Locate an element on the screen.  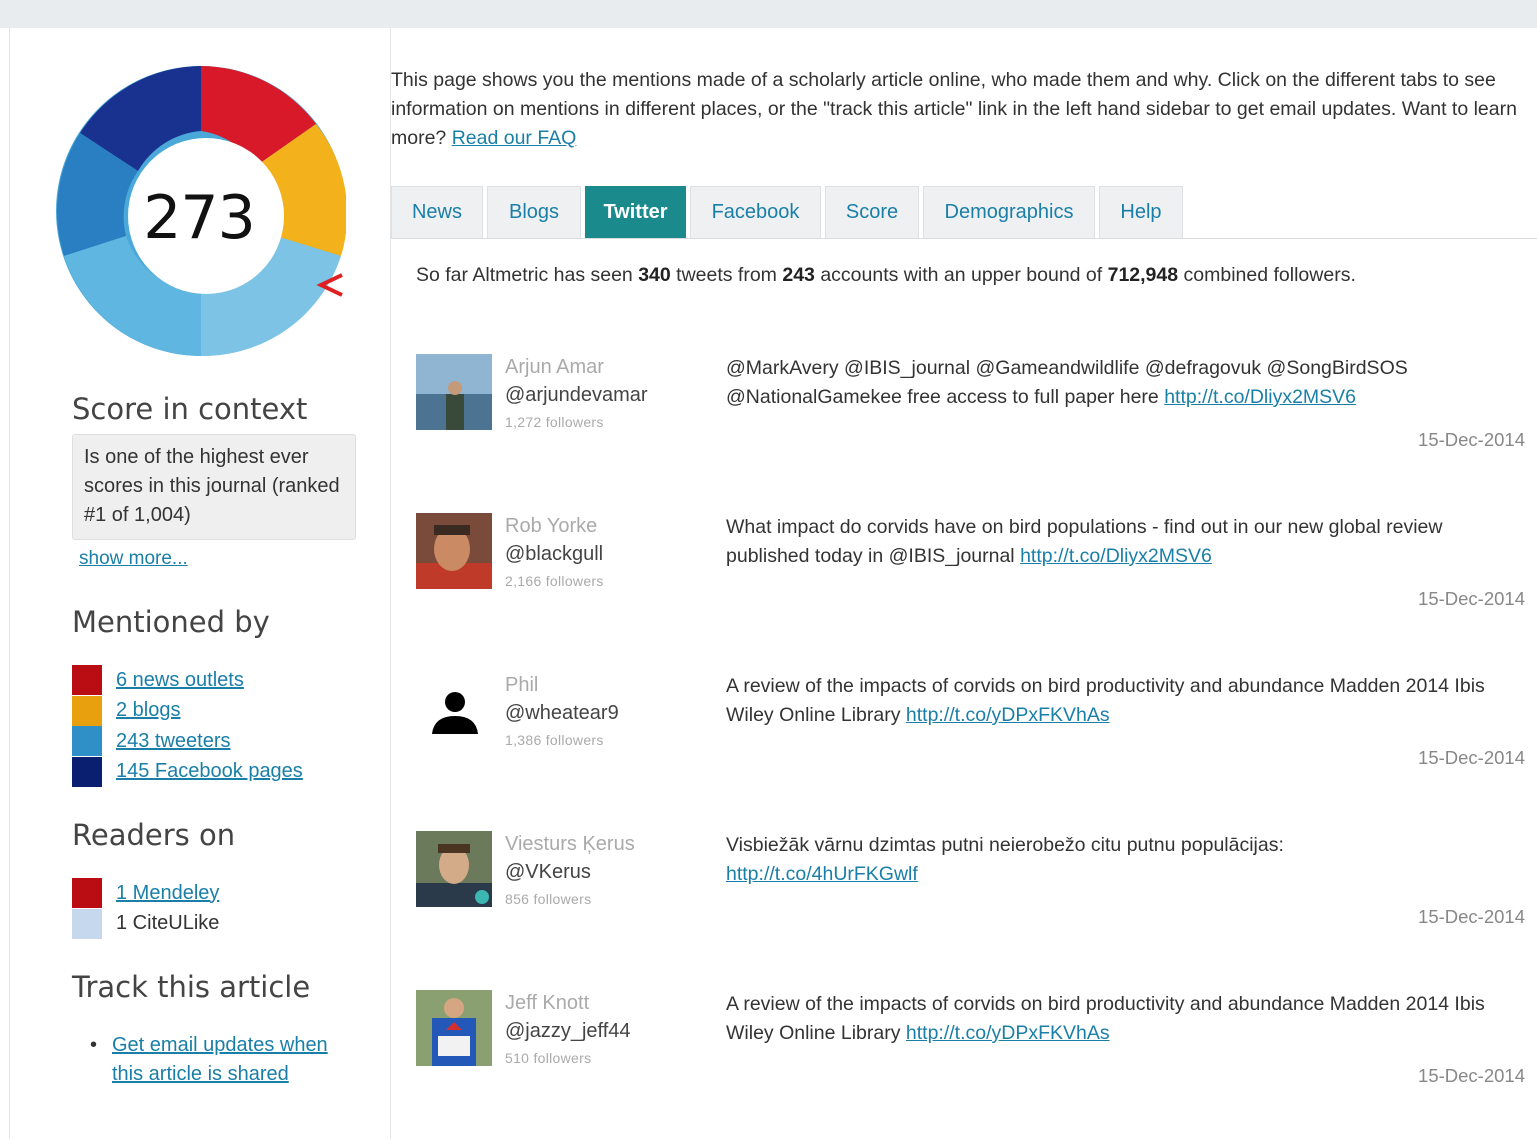
blogs-link: 2 blogs is located at coordinates (148, 710).